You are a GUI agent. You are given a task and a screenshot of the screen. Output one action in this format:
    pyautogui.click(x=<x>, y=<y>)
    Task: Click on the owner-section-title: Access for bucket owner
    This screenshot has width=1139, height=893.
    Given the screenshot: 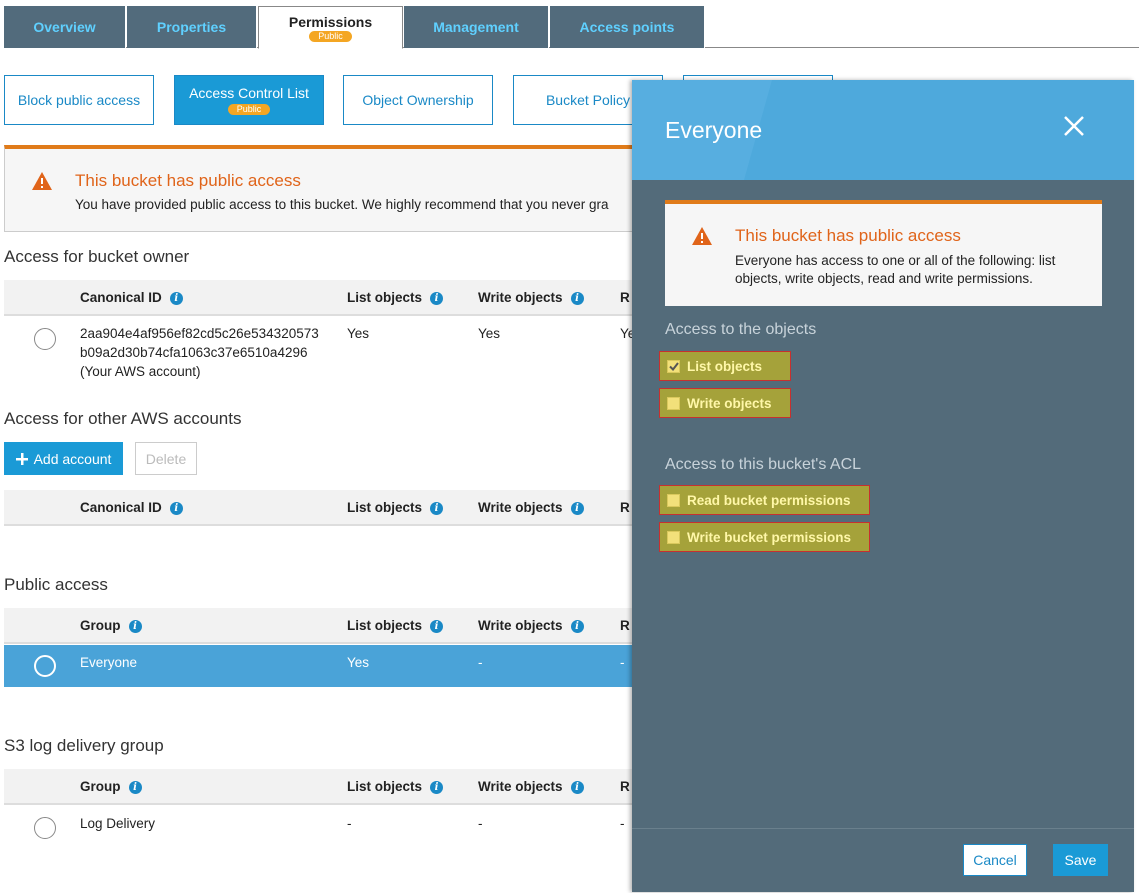 What is the action you would take?
    pyautogui.click(x=97, y=256)
    